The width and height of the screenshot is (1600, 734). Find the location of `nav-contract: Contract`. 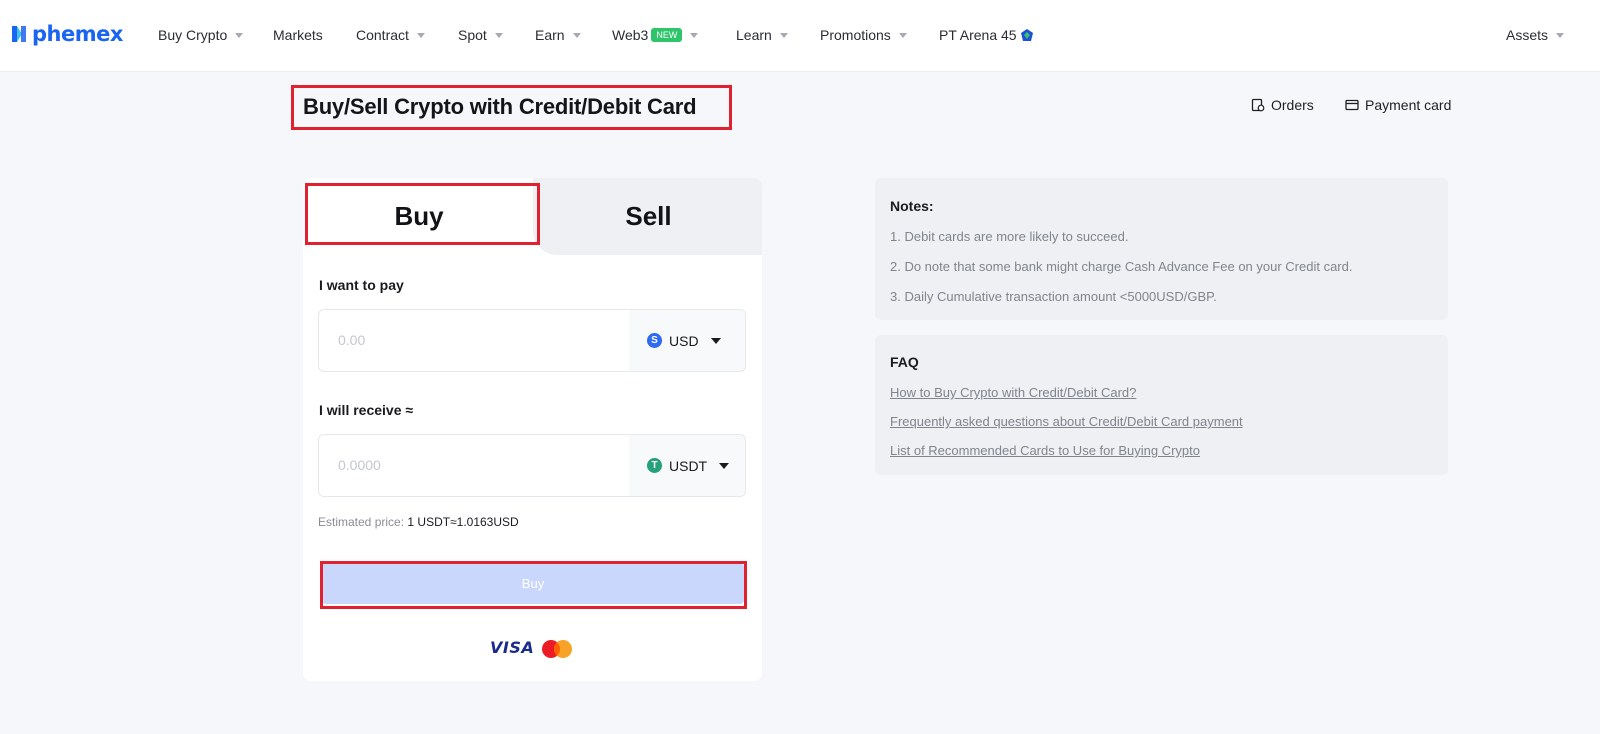

nav-contract: Contract is located at coordinates (390, 35).